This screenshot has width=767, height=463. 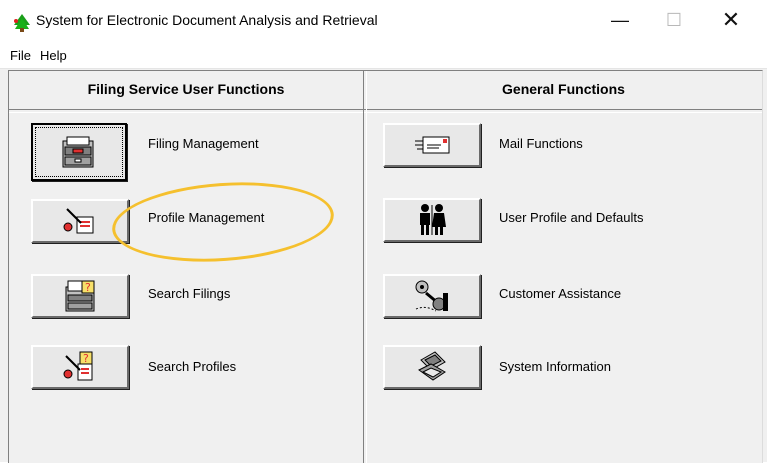 I want to click on user-profile-defaults-label: User Profile and Defaults, so click(x=571, y=217).